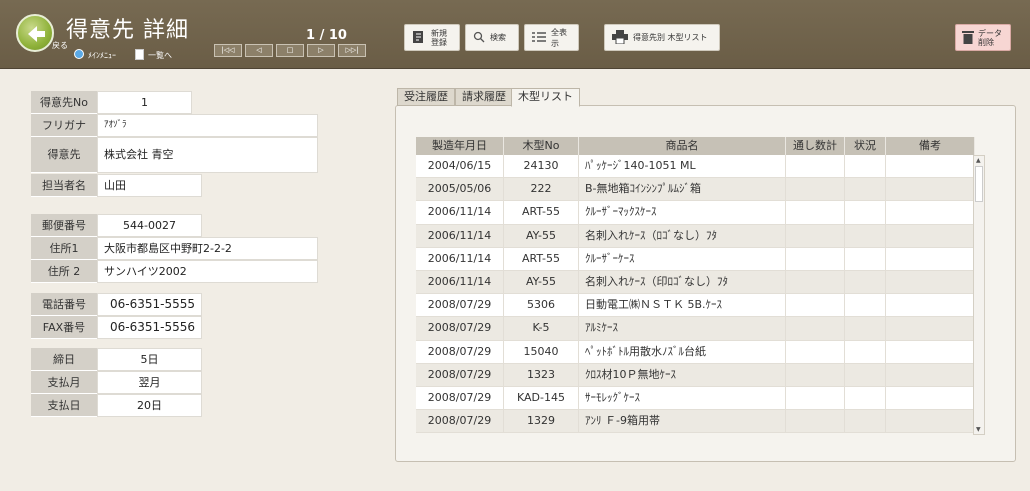  Describe the element at coordinates (207, 248) in the screenshot. I see `address1-field: 大阪市都島区中野町2-2-2` at that location.